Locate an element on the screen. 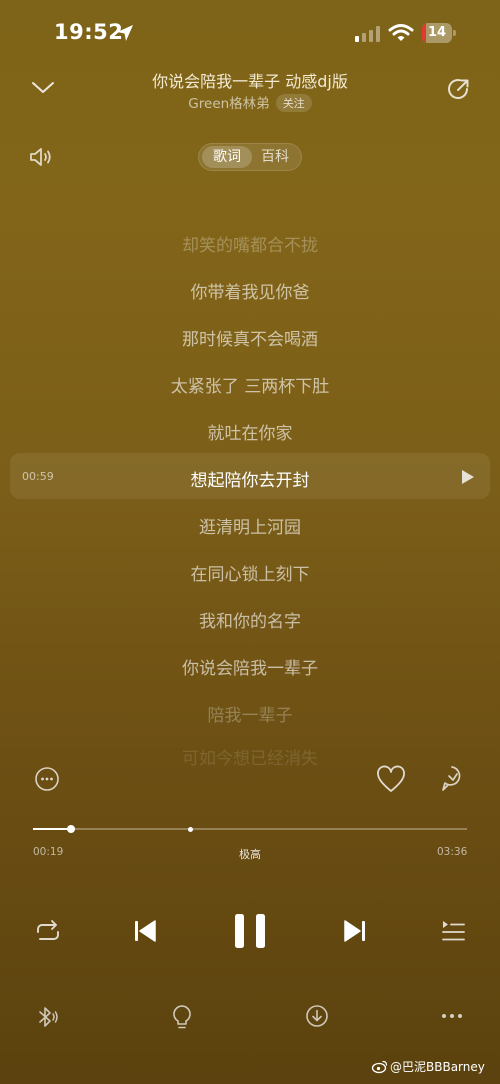 This screenshot has width=500, height=1084. wifi-icon is located at coordinates (401, 33).